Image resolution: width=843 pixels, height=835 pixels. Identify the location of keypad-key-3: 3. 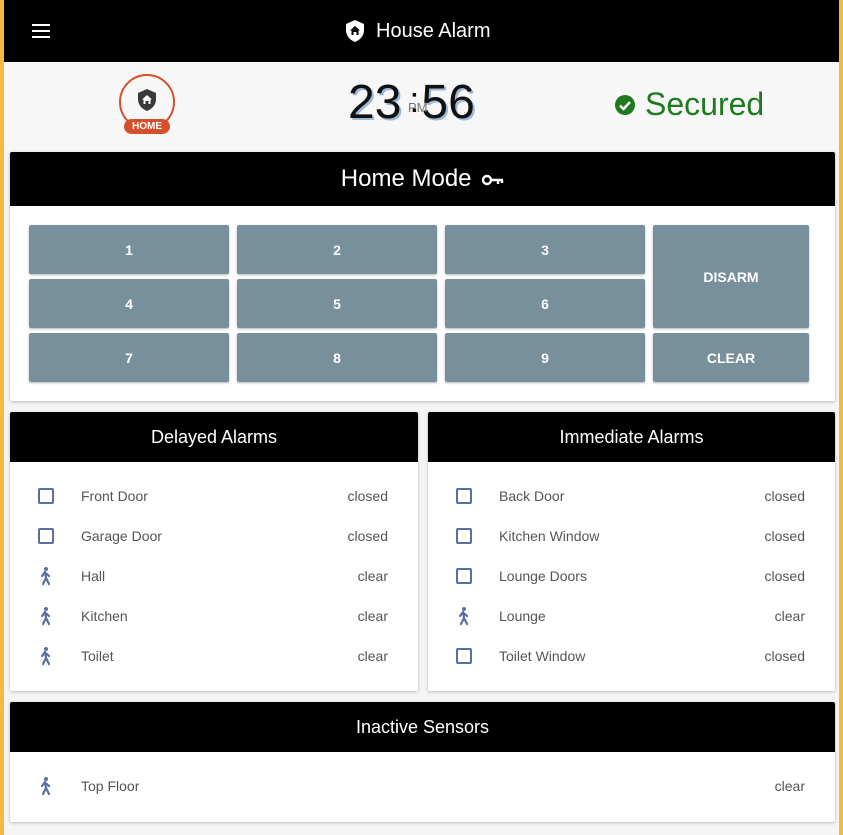
(545, 249).